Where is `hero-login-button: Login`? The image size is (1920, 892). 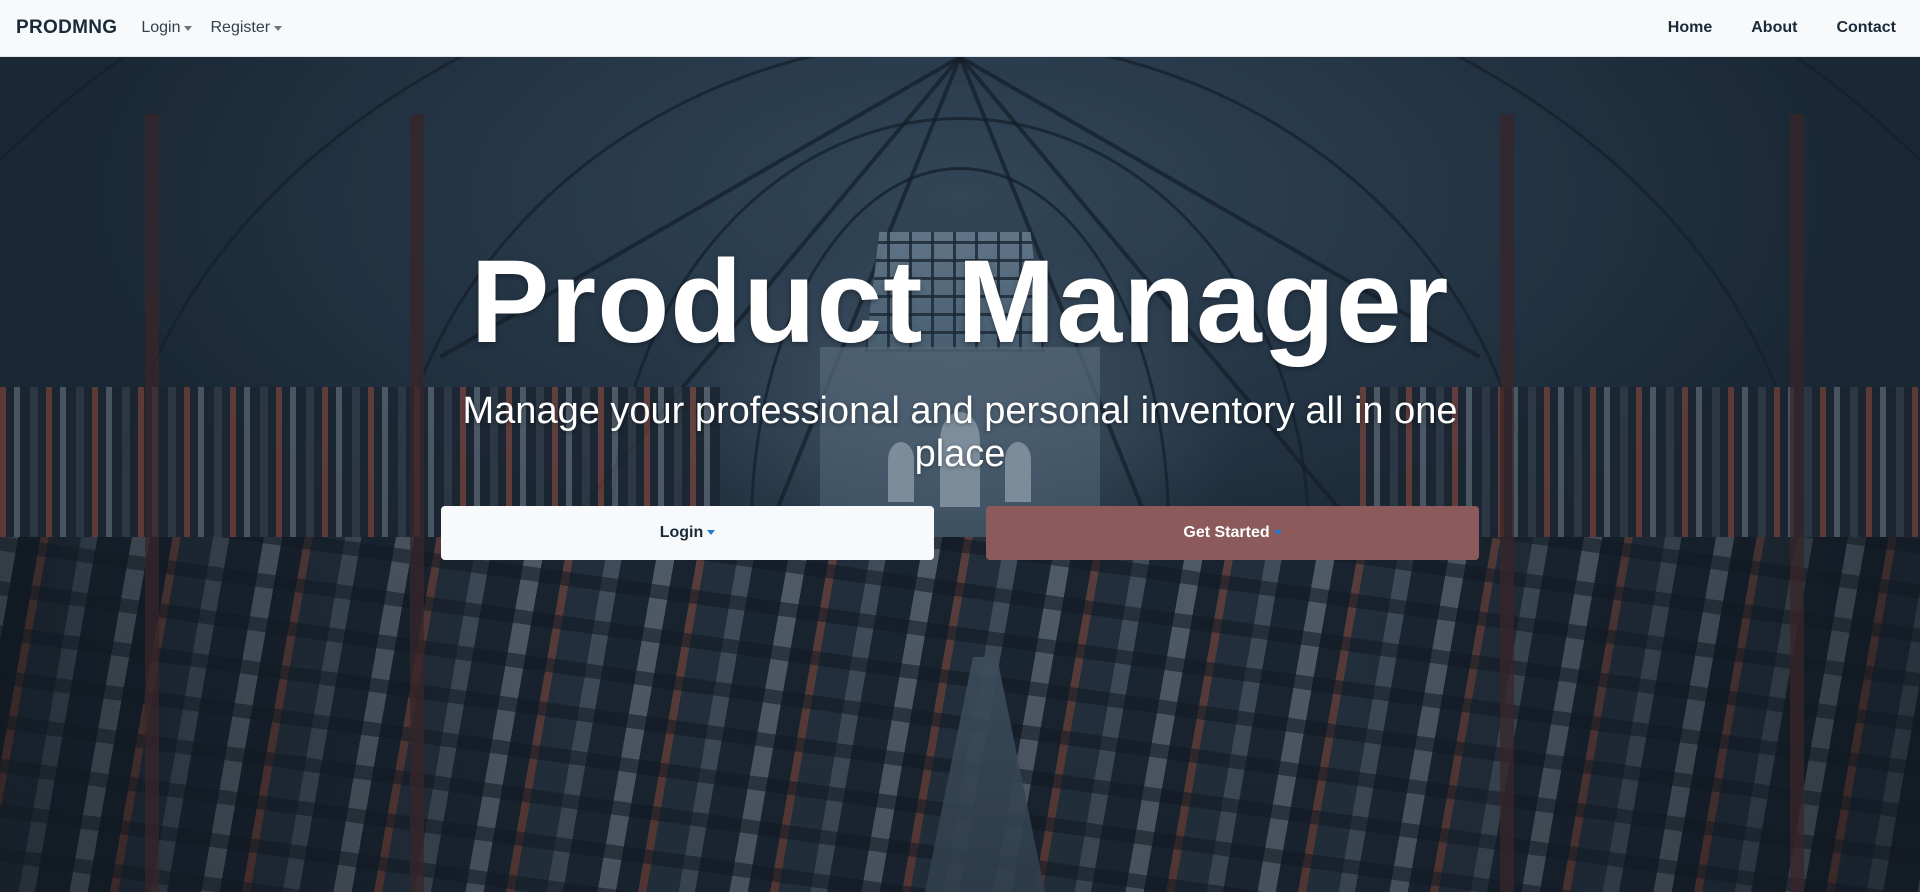
hero-login-button: Login is located at coordinates (687, 532).